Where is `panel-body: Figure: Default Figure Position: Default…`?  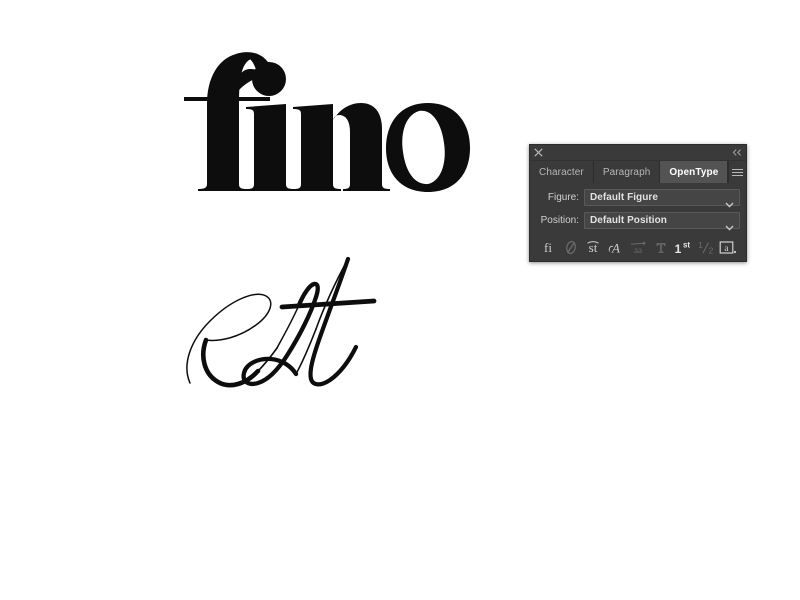 panel-body: Figure: Default Figure Position: Default… is located at coordinates (638, 220).